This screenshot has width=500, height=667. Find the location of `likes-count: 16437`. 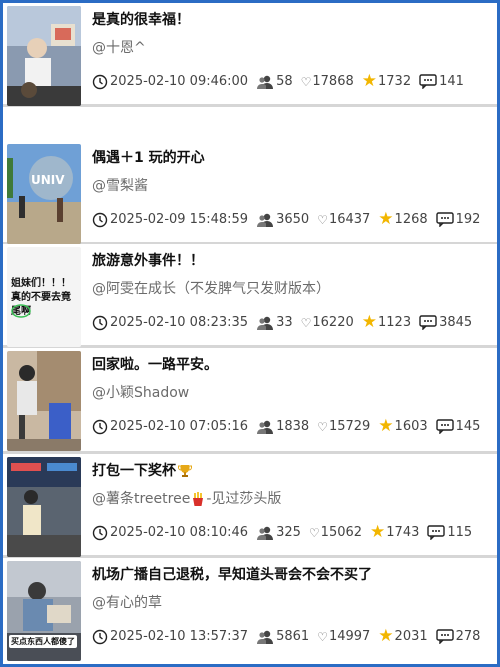

likes-count: 16437 is located at coordinates (349, 219).